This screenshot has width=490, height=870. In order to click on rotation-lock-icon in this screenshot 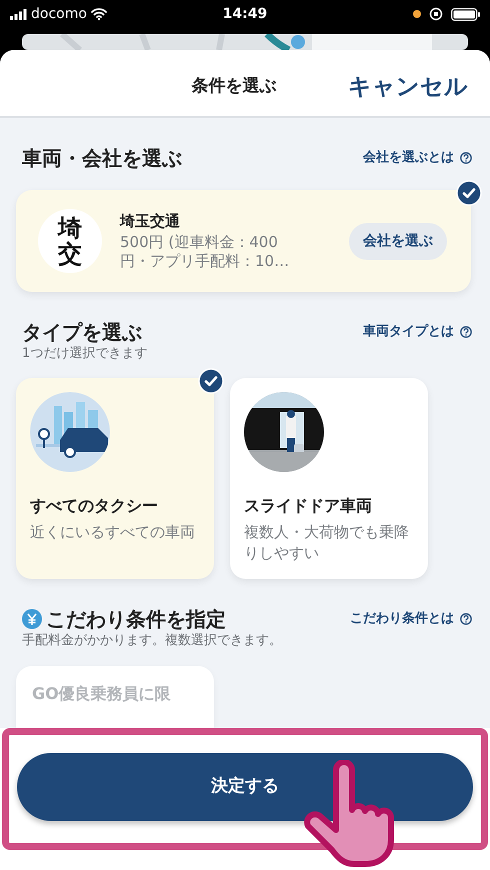, I will do `click(436, 14)`.